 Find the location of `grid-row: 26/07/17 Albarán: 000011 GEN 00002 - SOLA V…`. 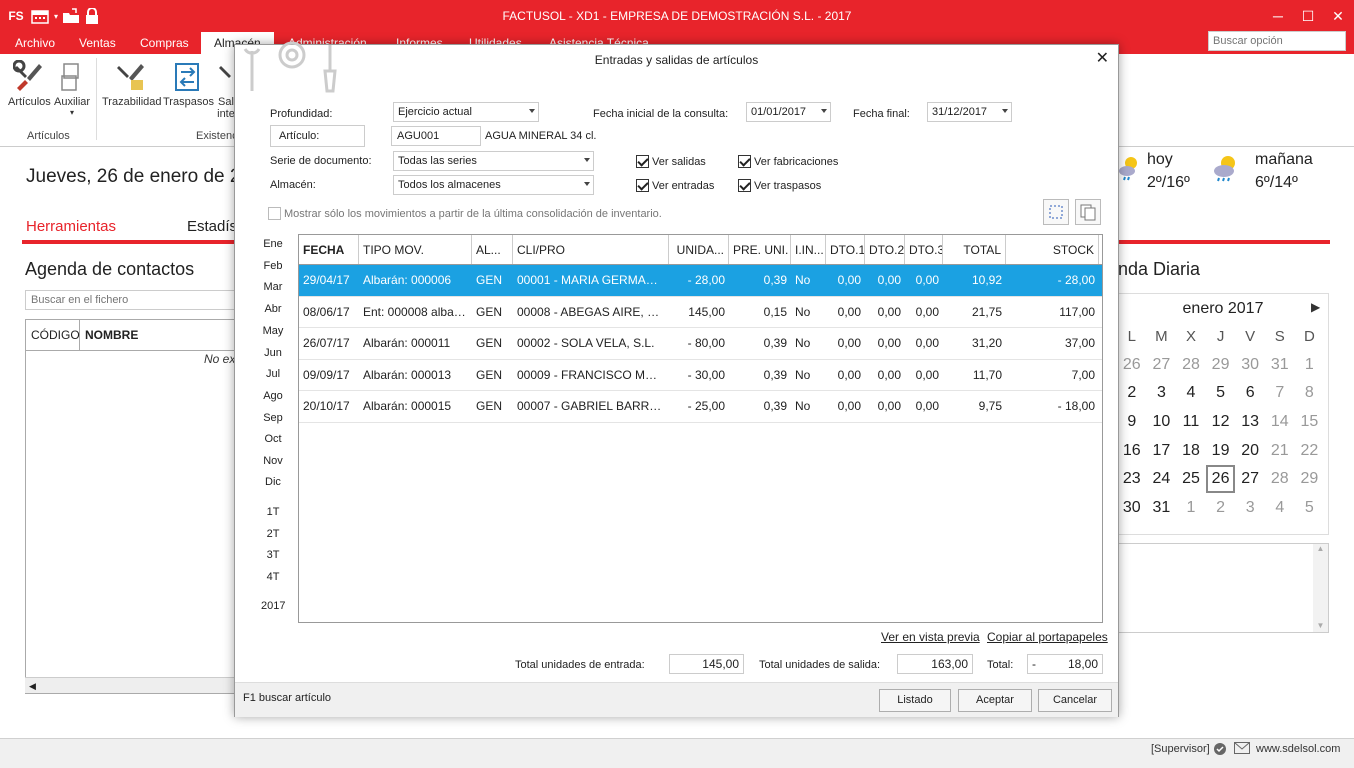

grid-row: 26/07/17 Albarán: 000011 GEN 00002 - SOLA V… is located at coordinates (700, 344).